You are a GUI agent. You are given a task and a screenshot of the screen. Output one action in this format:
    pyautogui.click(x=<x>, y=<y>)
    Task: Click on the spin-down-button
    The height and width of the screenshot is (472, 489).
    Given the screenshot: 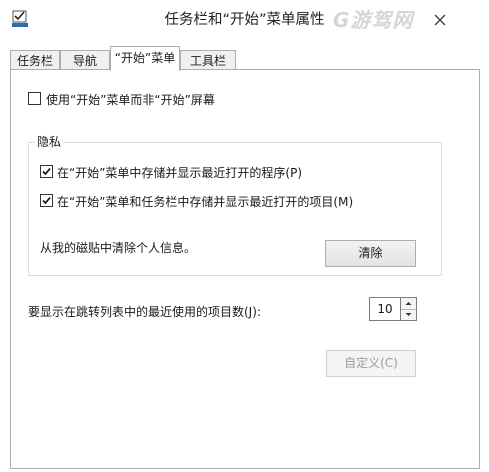 What is the action you would take?
    pyautogui.click(x=408, y=315)
    